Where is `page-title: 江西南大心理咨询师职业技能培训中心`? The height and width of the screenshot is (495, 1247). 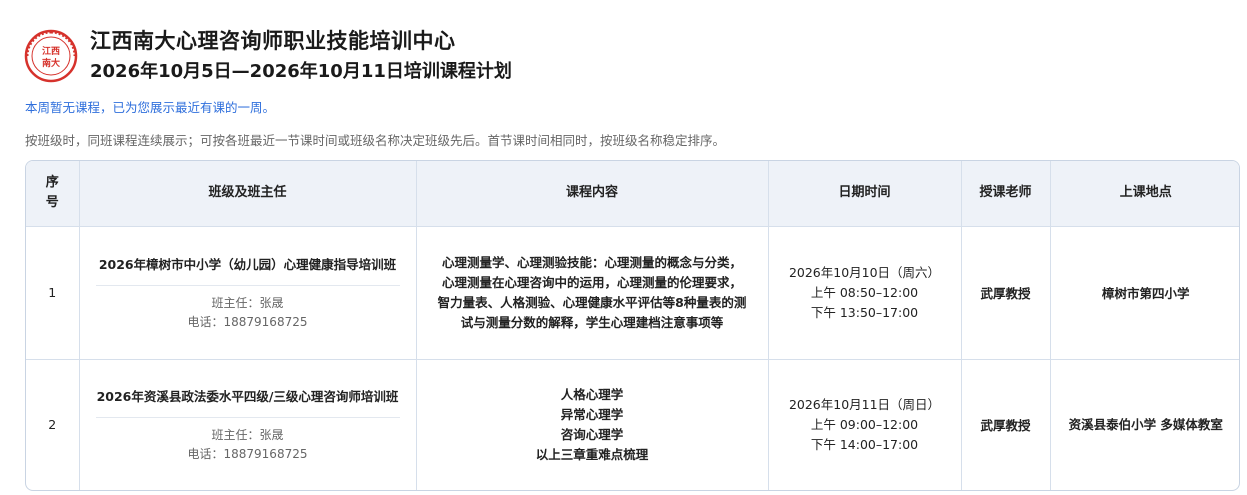
page-title: 江西南大心理咨询师职业技能培训中心 is located at coordinates (273, 41).